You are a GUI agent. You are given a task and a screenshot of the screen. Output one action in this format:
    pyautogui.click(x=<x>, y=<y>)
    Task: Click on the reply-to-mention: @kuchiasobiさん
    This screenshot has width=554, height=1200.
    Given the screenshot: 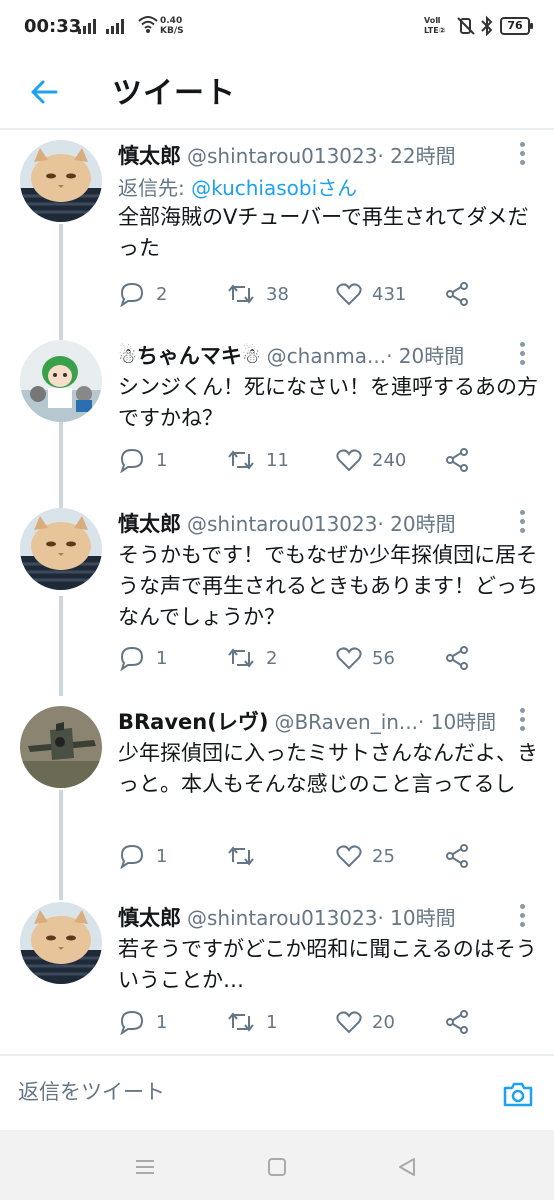 What is the action you would take?
    pyautogui.click(x=274, y=188)
    